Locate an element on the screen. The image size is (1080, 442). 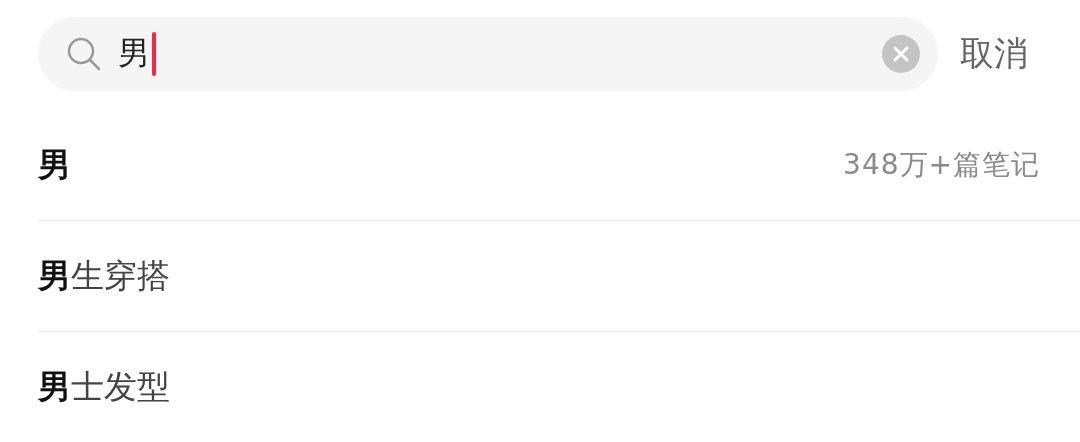
suggestion-item: 男 is located at coordinates (441, 165).